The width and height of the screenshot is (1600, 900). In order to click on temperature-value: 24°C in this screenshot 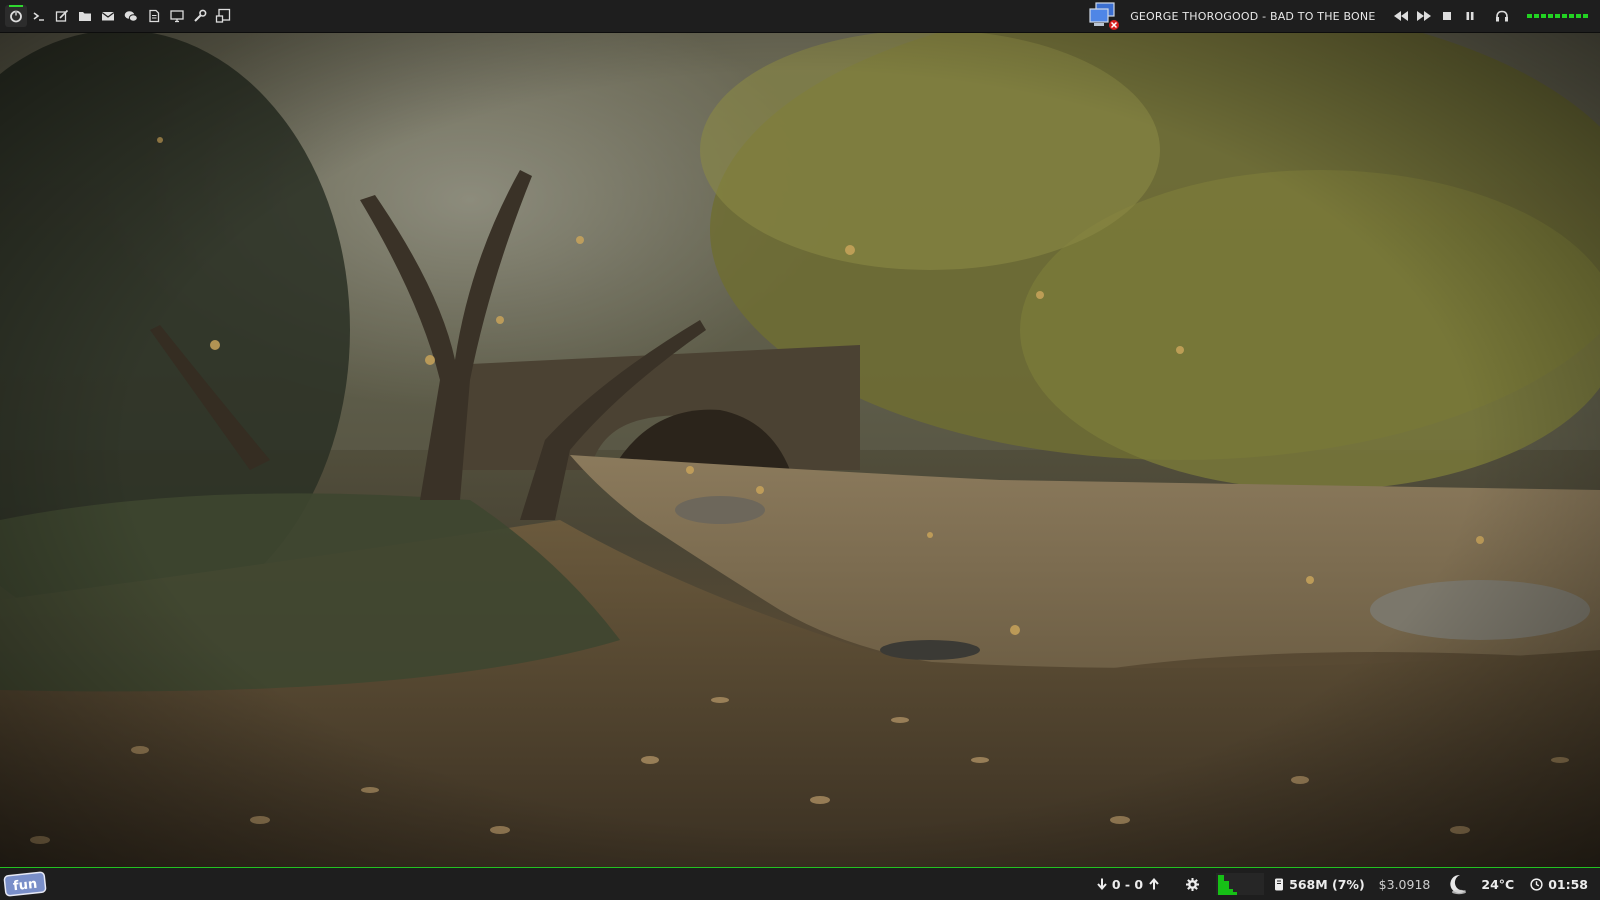, I will do `click(1498, 884)`.